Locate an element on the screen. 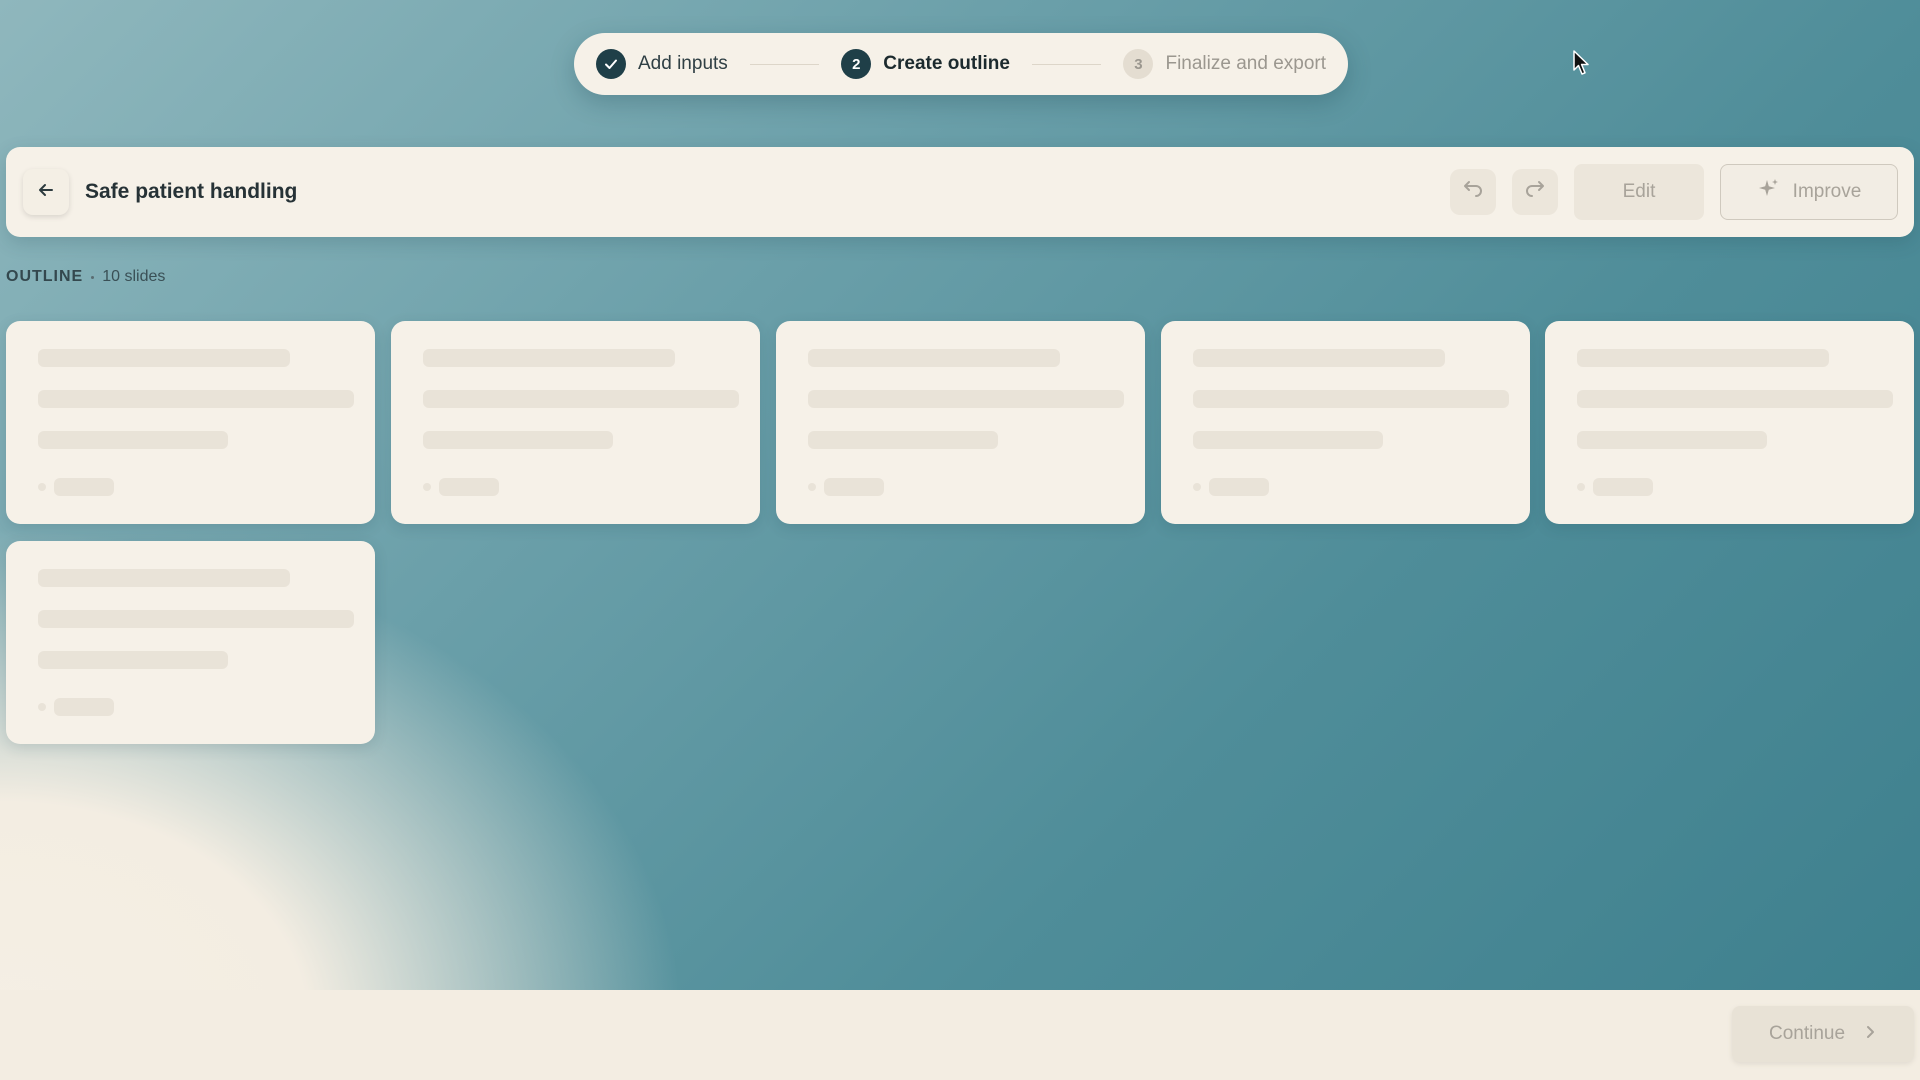 This screenshot has height=1080, width=1920. chevron-right-icon is located at coordinates (1870, 1034).